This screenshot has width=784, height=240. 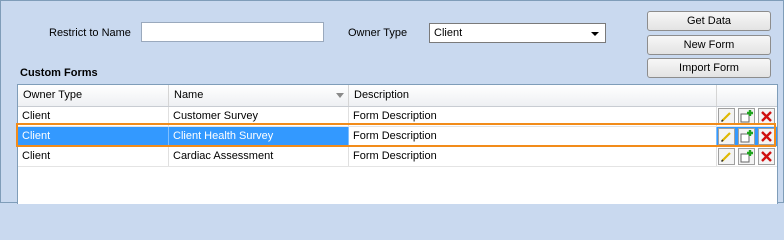 I want to click on restrict-to-name-input, so click(x=232, y=32).